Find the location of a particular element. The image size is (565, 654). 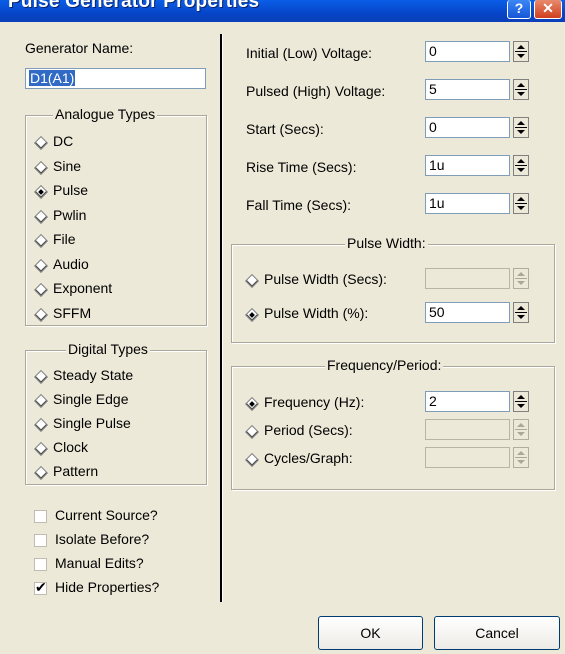

frequency-period-title: Frequency/Period: is located at coordinates (384, 365).